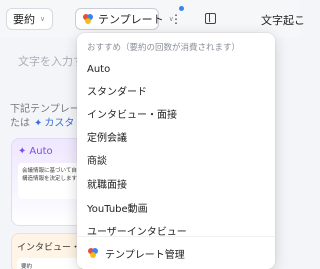  What do you see at coordinates (48, 263) in the screenshot?
I see `card-body: 要約` at bounding box center [48, 263].